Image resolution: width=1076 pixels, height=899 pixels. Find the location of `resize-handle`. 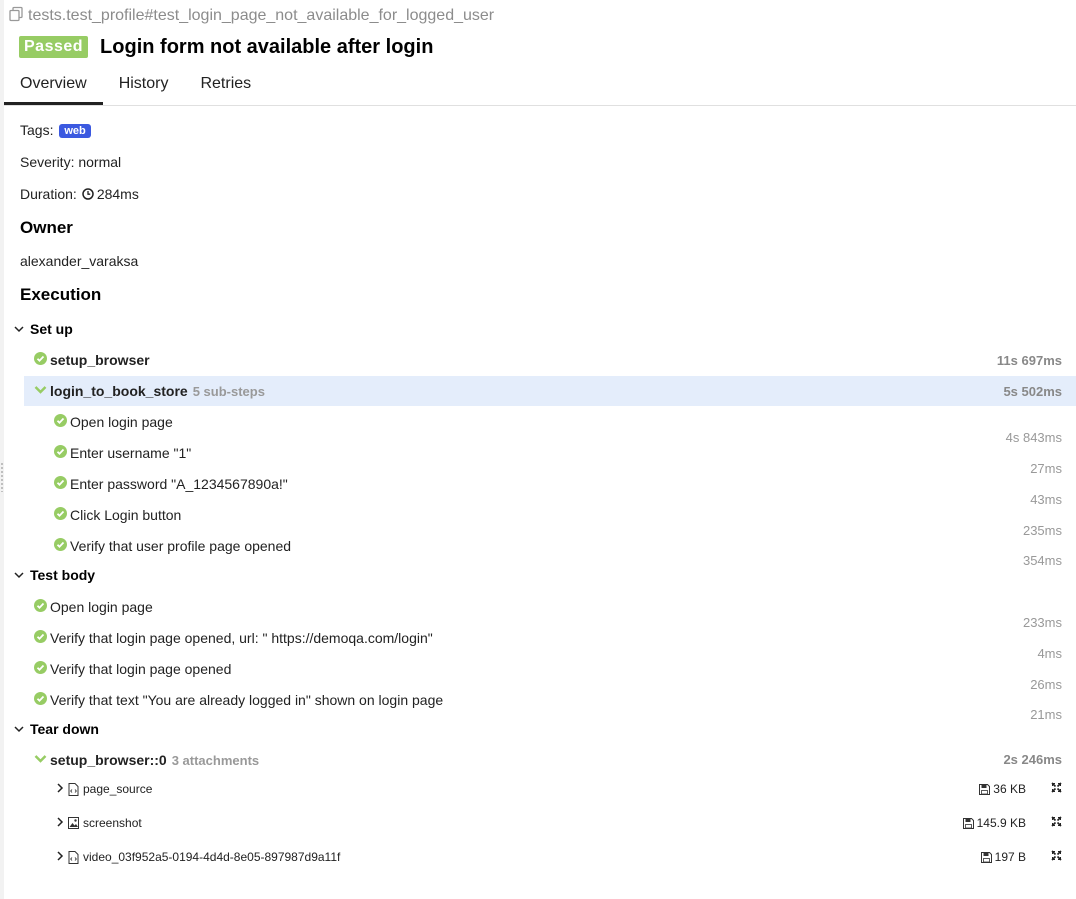

resize-handle is located at coordinates (2, 477).